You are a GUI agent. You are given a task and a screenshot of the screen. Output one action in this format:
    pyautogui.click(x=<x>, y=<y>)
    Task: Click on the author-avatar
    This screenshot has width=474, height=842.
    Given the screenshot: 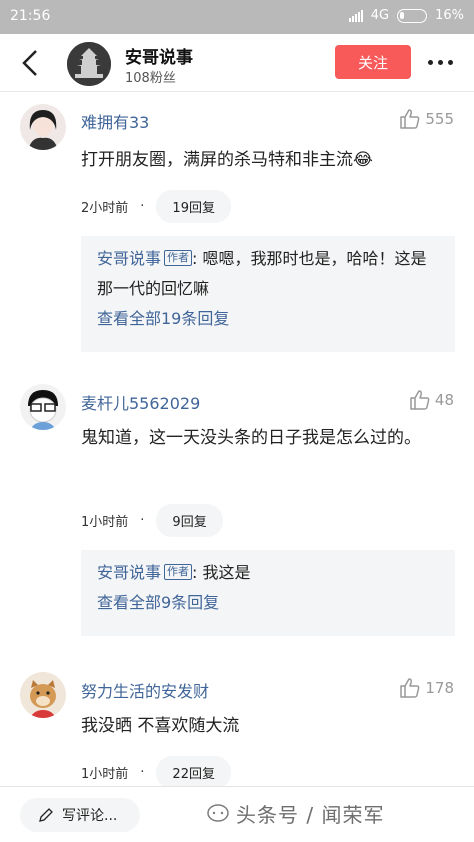 What is the action you would take?
    pyautogui.click(x=89, y=64)
    